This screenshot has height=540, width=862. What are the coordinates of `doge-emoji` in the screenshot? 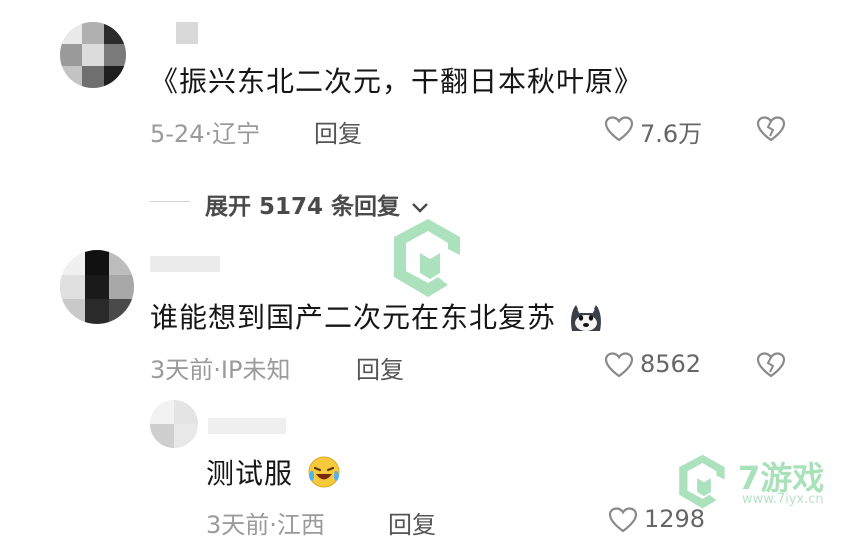 It's located at (586, 317).